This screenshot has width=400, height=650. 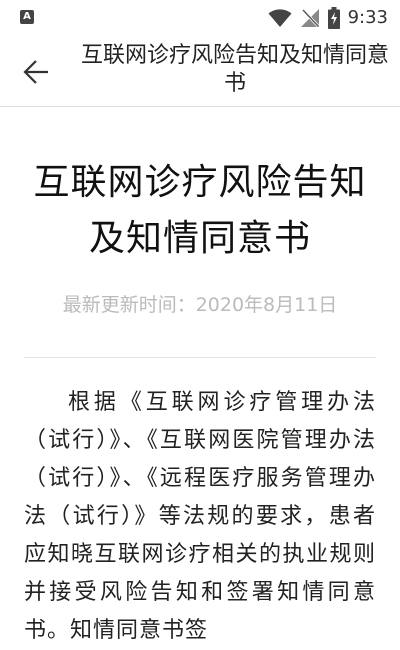 I want to click on no-signal-icon, so click(x=310, y=18).